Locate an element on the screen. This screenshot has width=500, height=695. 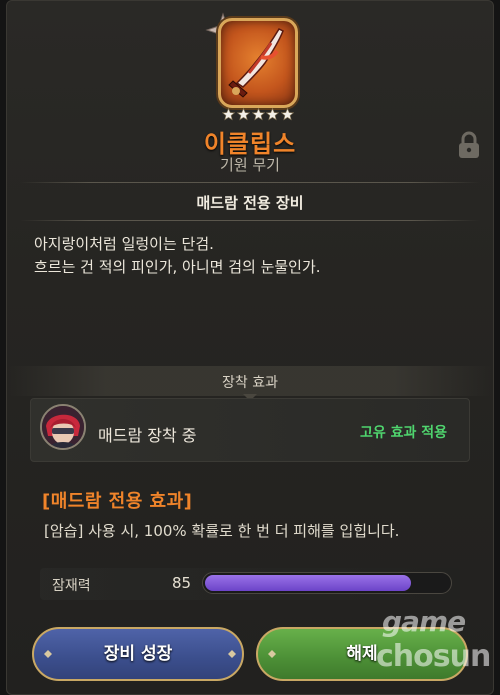
equip-label: 매드람 장착 중 is located at coordinates (147, 435).